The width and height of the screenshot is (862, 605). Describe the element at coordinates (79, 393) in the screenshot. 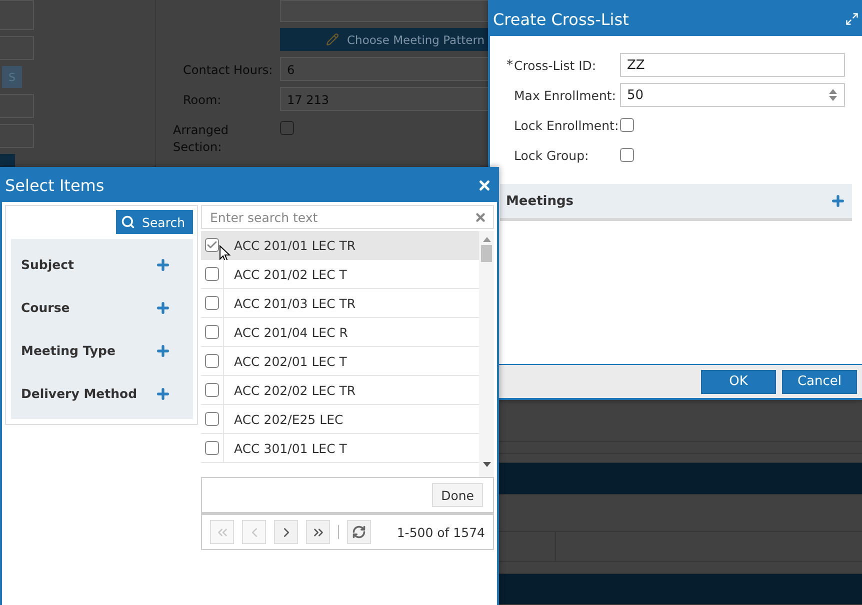

I see `filter-label: Delivery Method` at that location.